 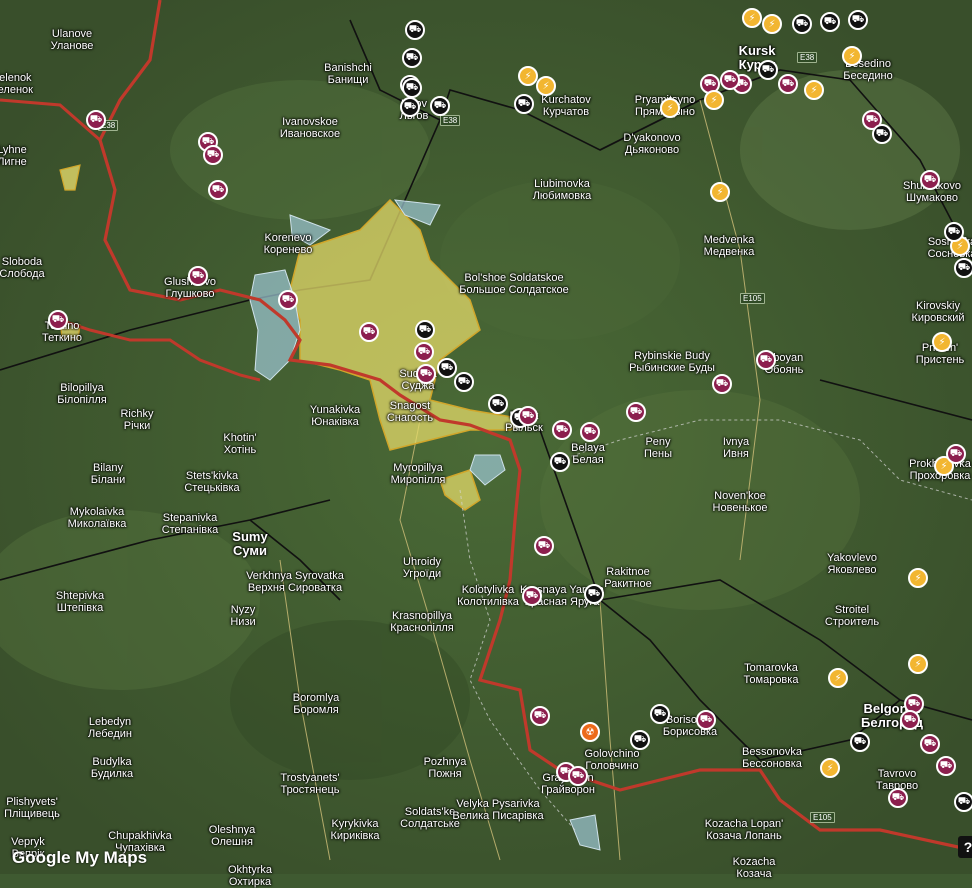 I want to click on place-name: Pozhnya, so click(x=445, y=762).